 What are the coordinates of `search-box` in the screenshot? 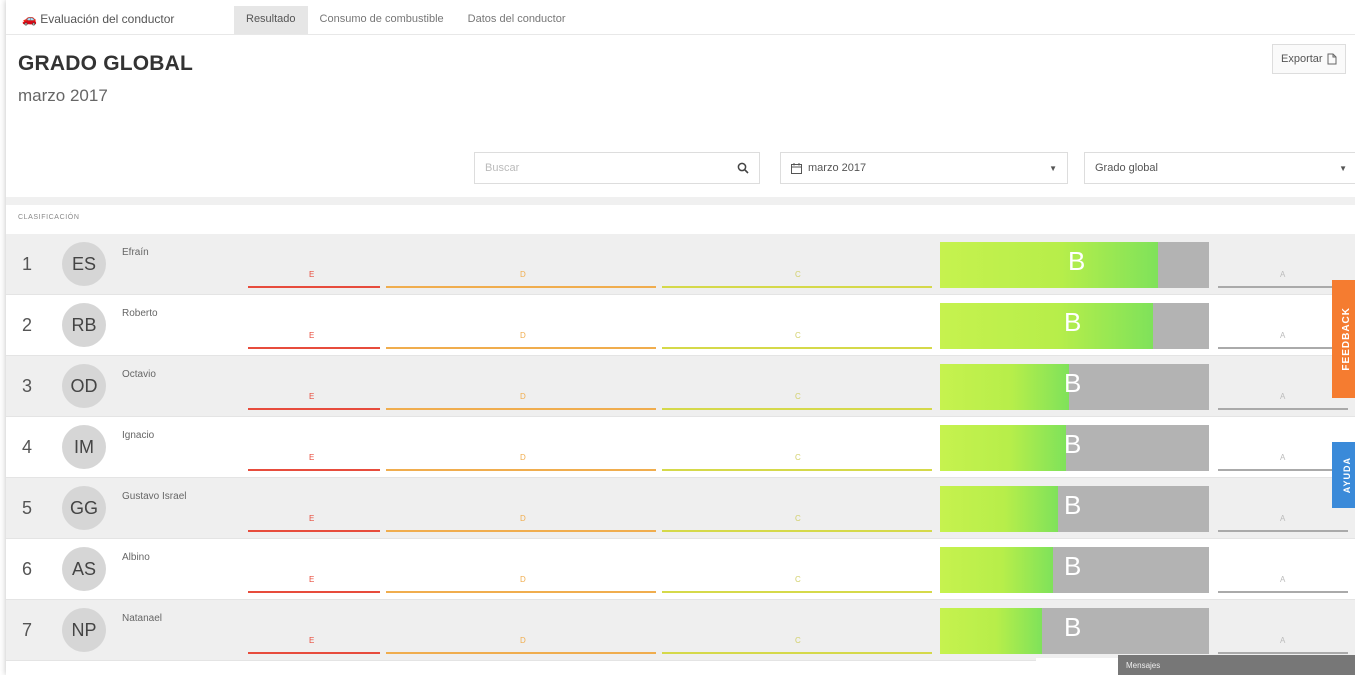 It's located at (617, 168).